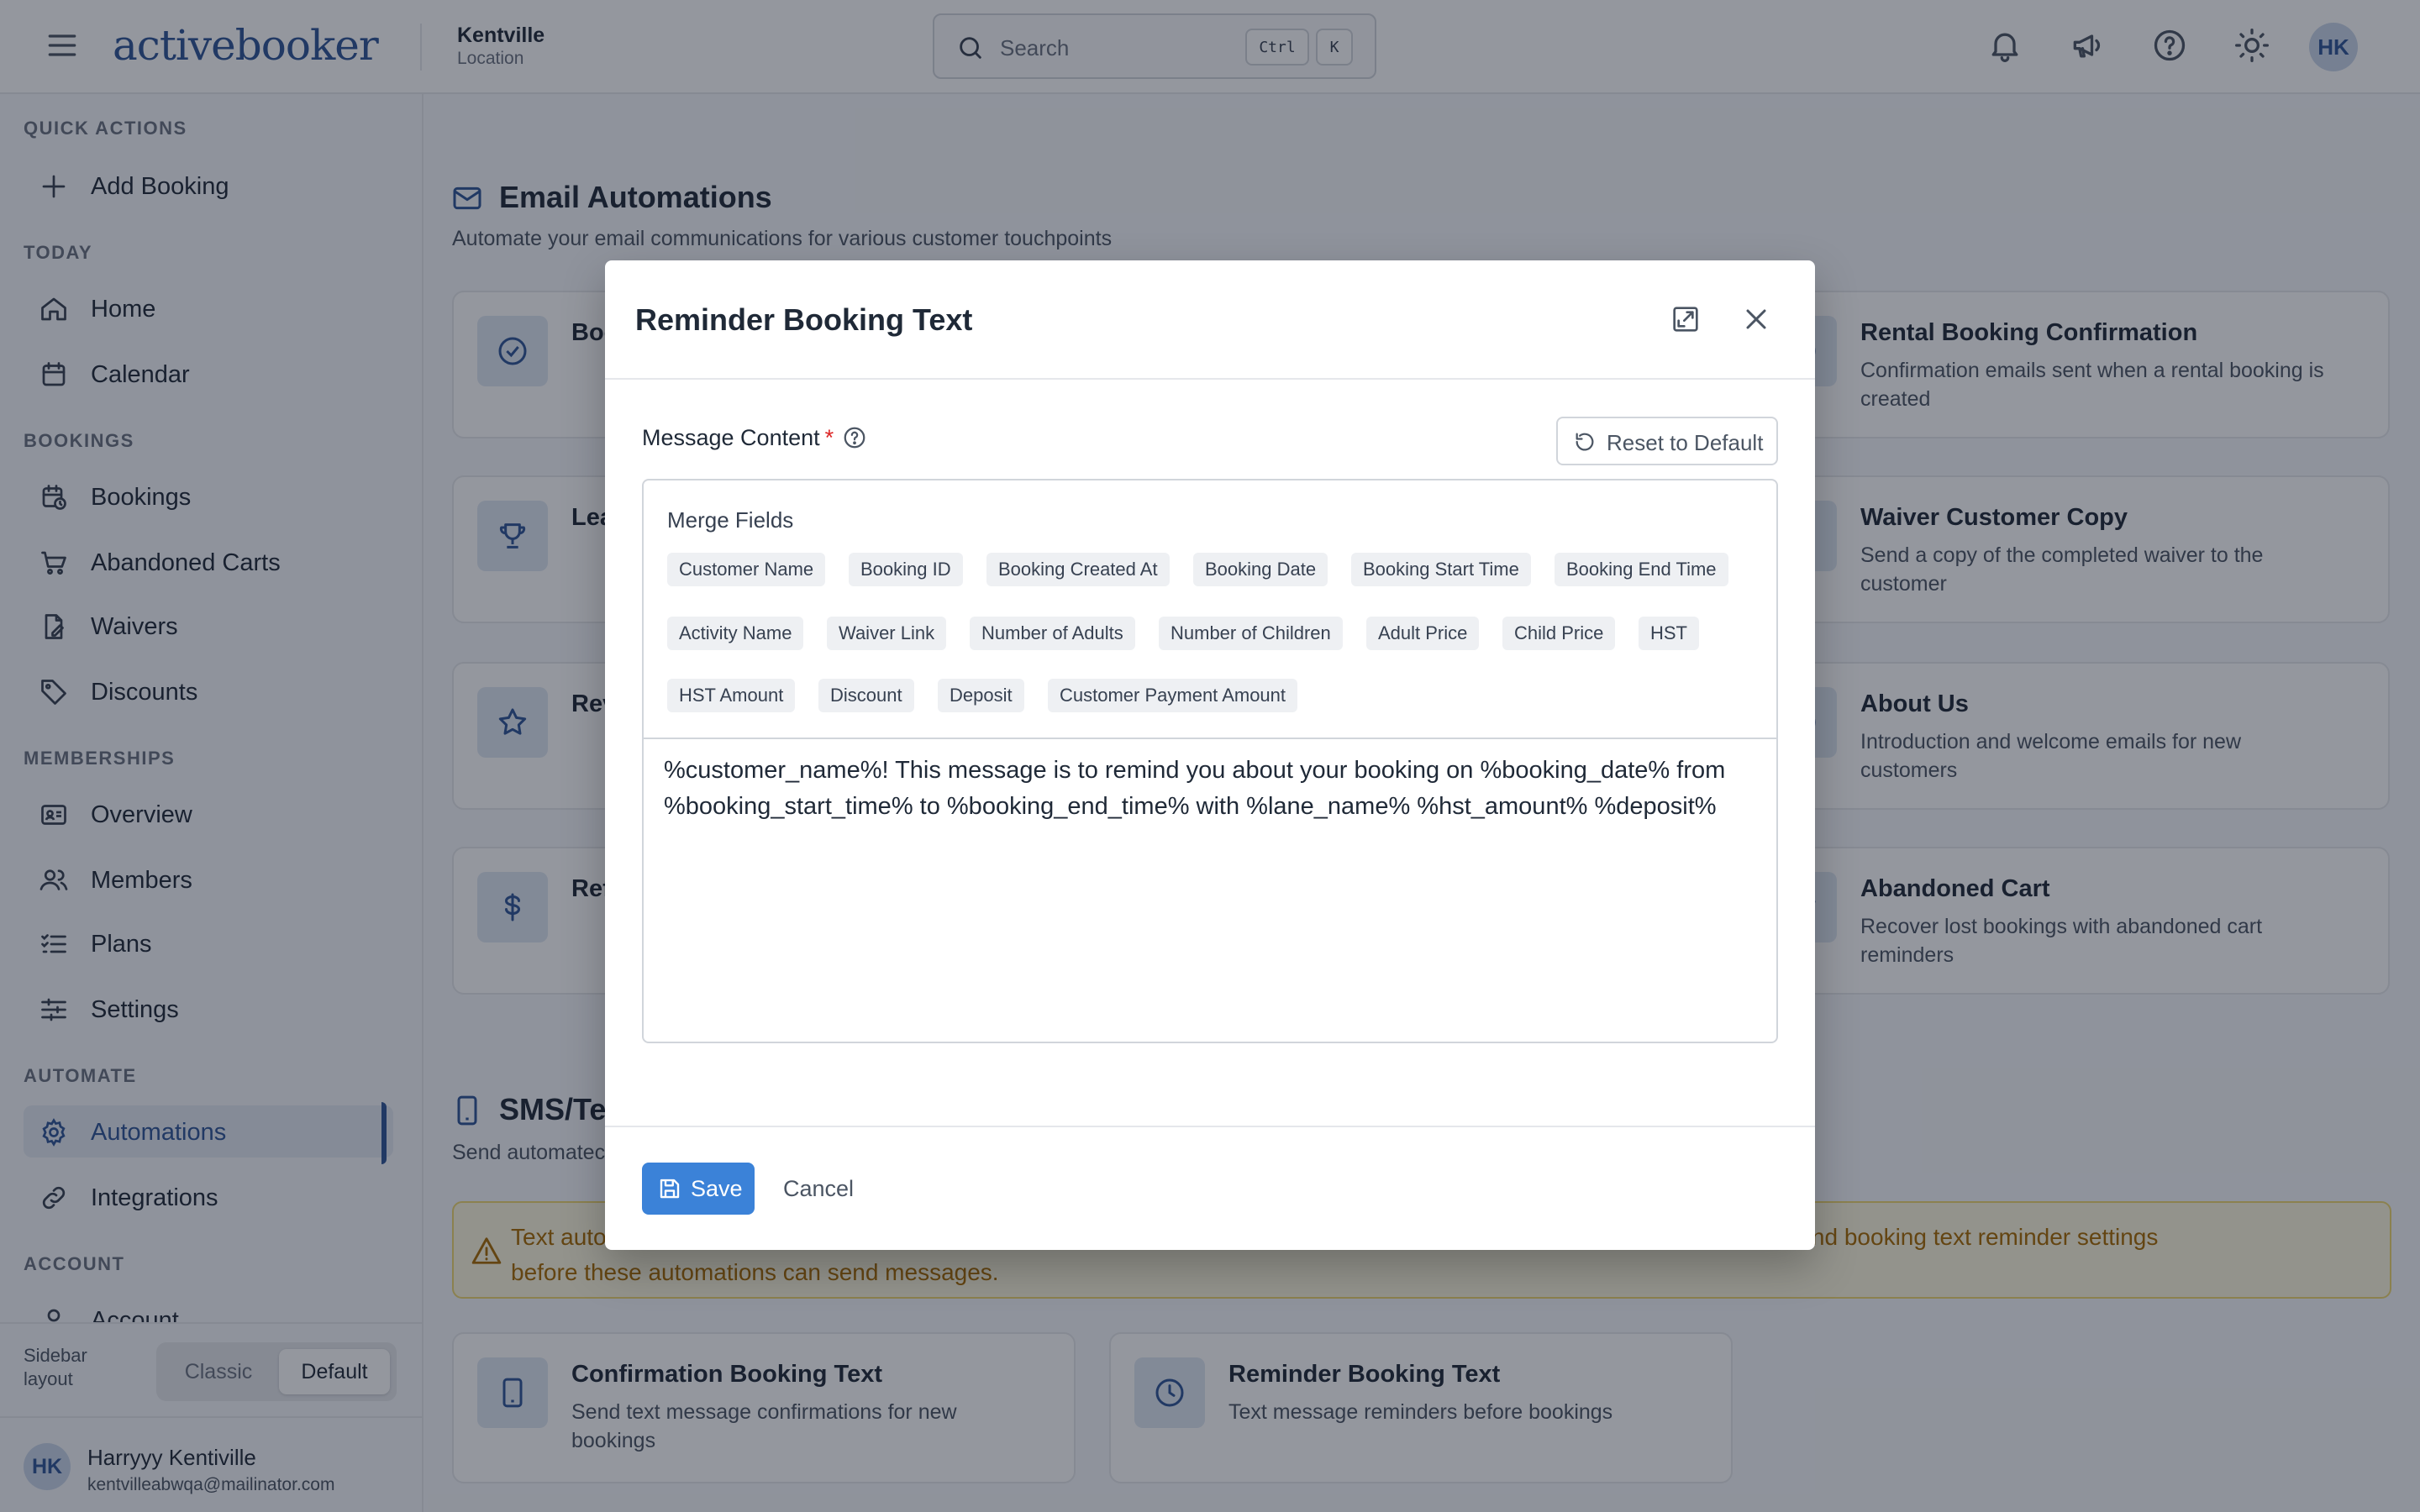 This screenshot has width=2420, height=1512. I want to click on rotate-ccw-icon, so click(1585, 442).